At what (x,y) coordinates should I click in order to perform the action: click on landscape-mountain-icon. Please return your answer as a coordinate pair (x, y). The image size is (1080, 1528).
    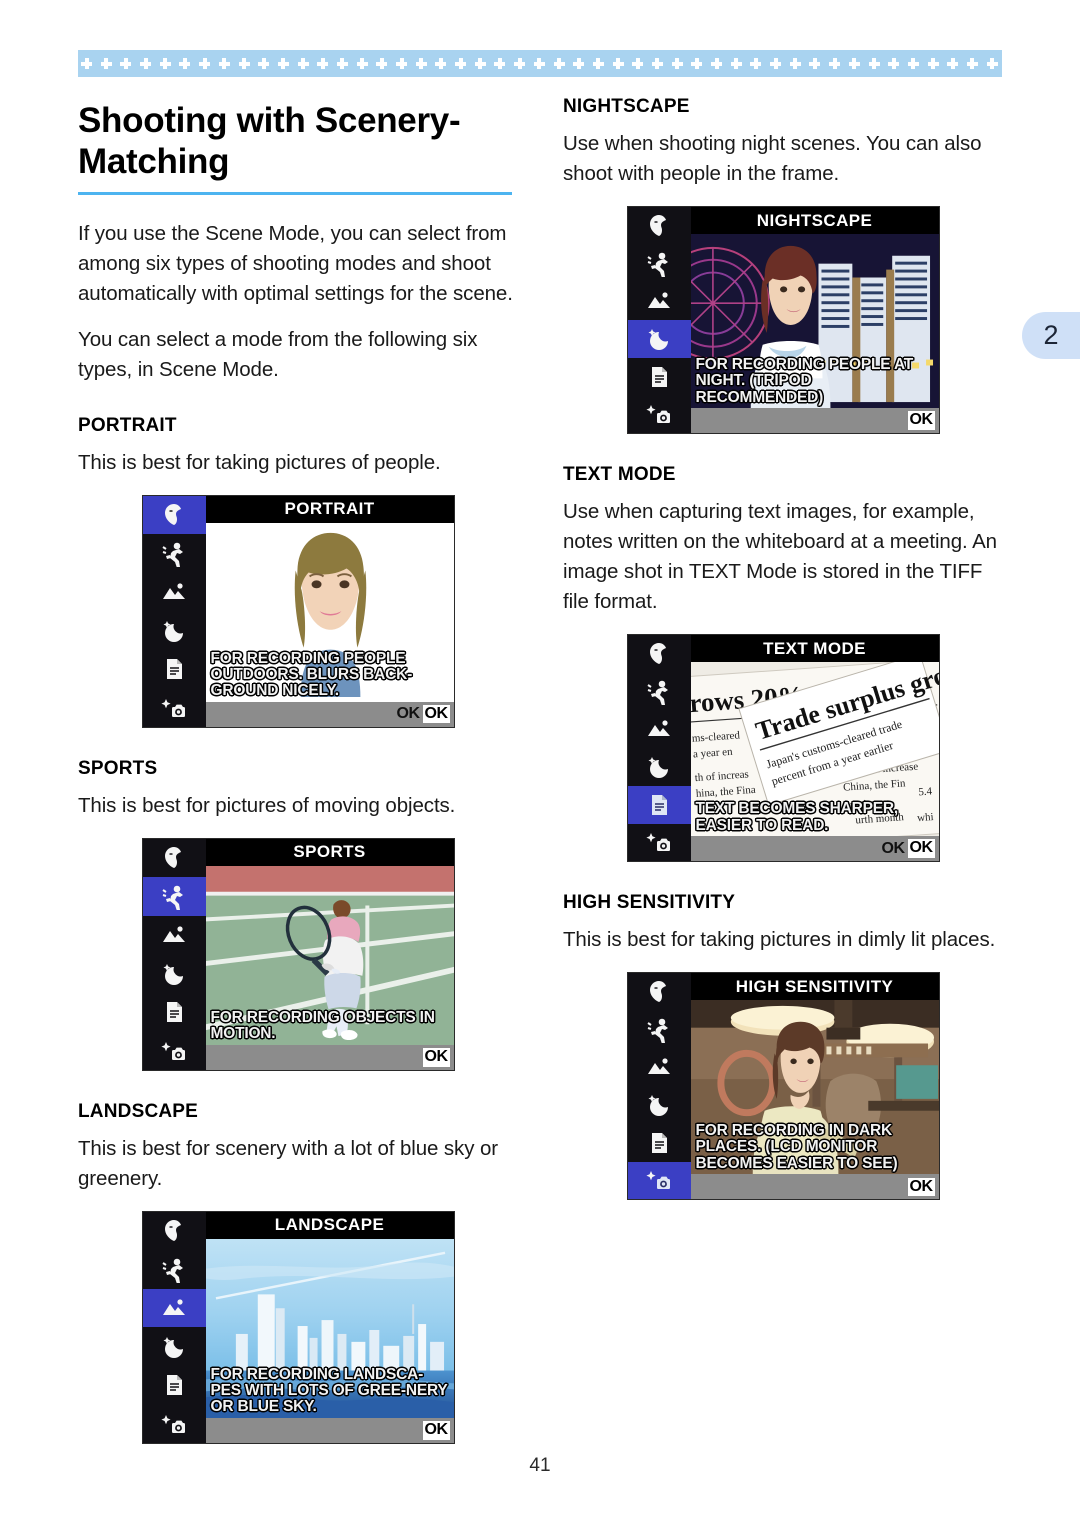
    Looking at the image, I should click on (659, 300).